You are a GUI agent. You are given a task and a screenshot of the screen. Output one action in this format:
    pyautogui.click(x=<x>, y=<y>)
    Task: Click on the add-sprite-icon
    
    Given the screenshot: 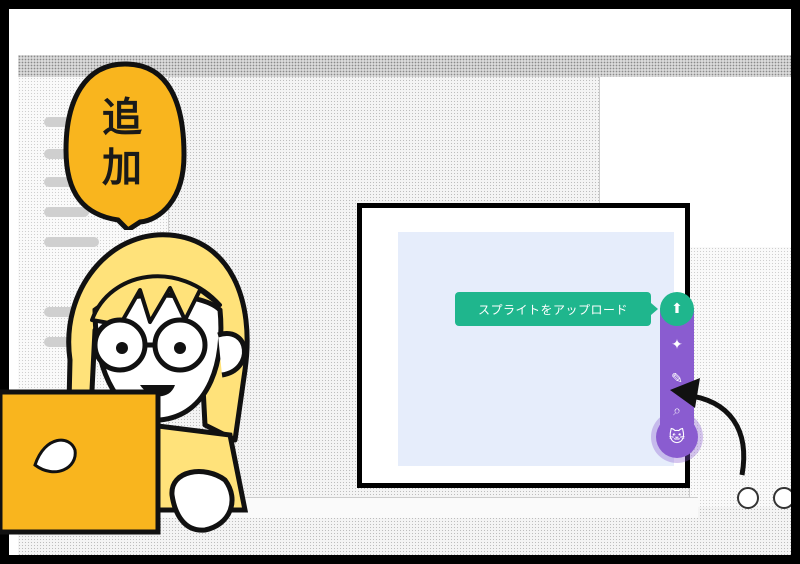 What is the action you would take?
    pyautogui.click(x=748, y=498)
    